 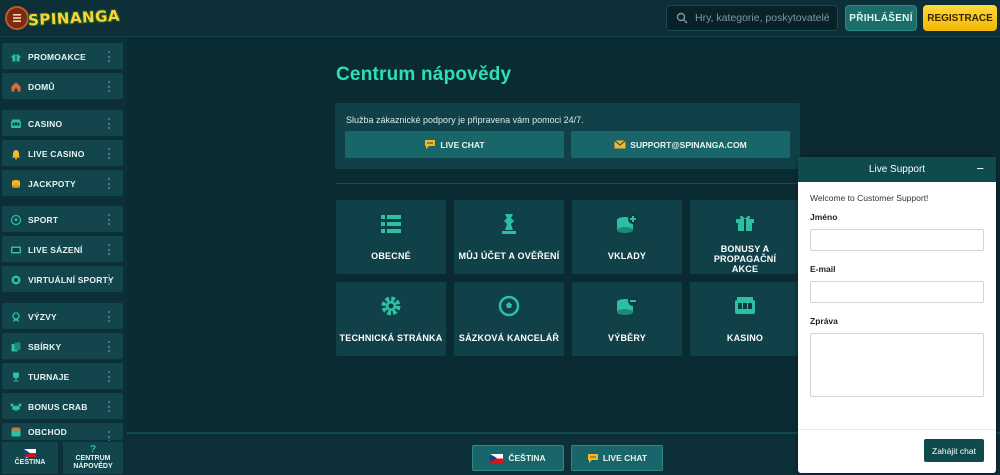 I want to click on name-field, so click(x=897, y=240).